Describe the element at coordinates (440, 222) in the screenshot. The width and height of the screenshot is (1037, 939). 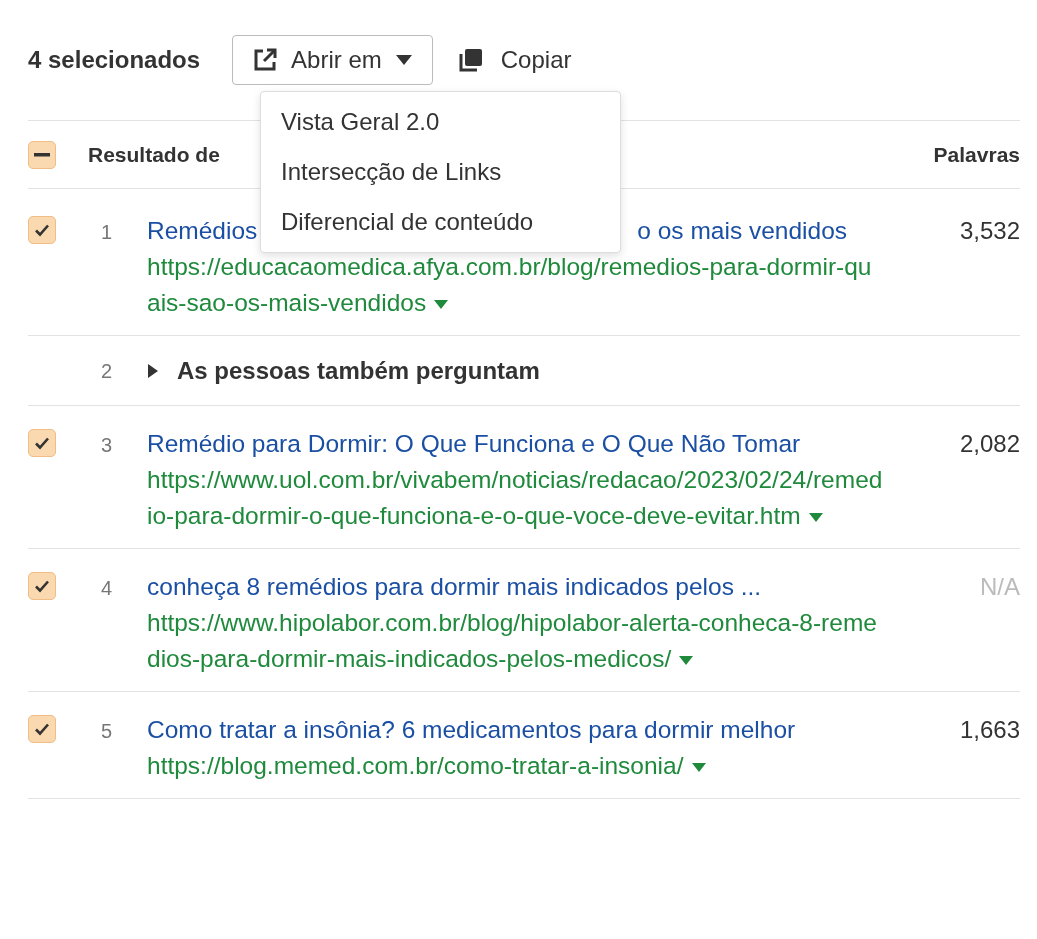
I see `menu-item: Diferencial de conteúdo` at that location.